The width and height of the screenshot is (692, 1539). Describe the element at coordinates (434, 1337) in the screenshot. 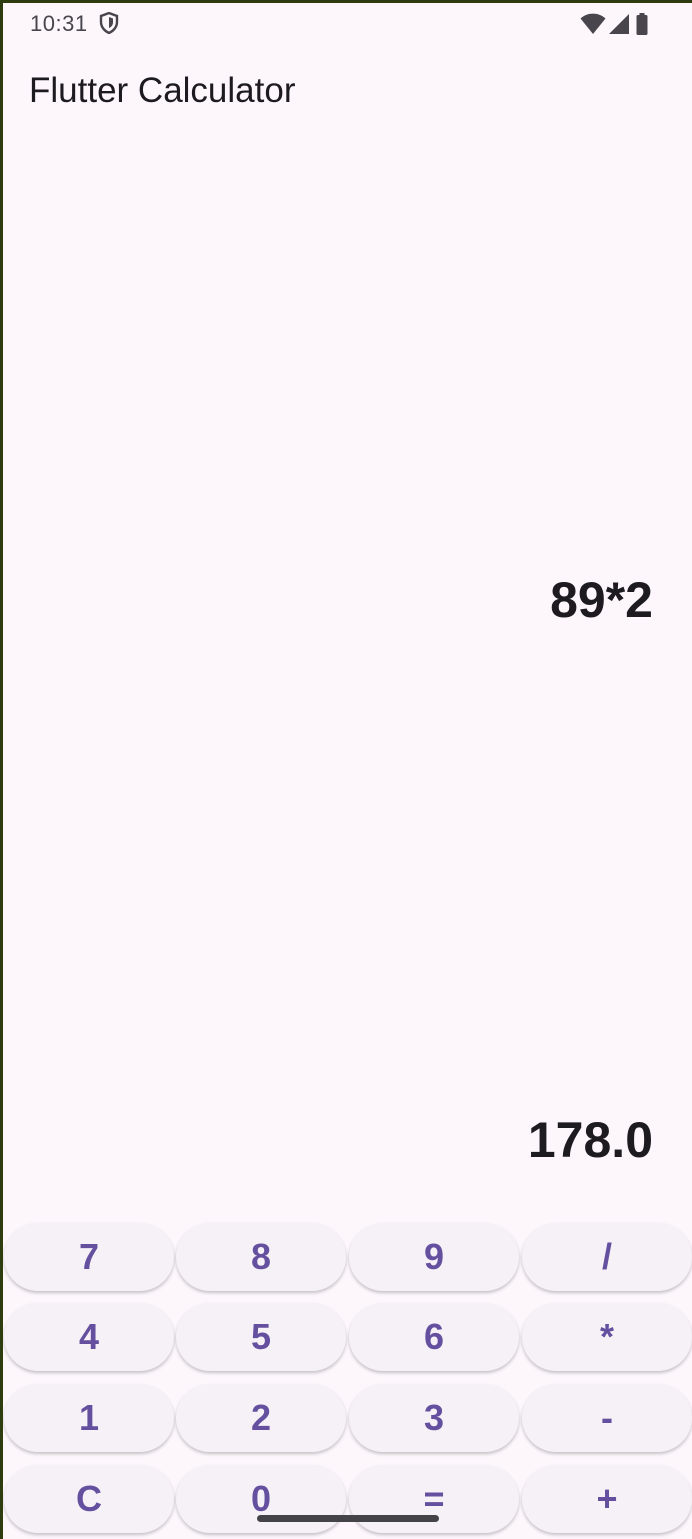

I see `key-6-button: 6` at that location.